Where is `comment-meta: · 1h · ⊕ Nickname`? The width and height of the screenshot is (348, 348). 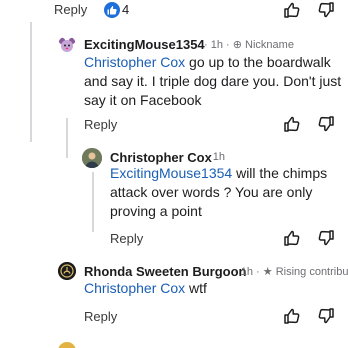 comment-meta: · 1h · ⊕ Nickname is located at coordinates (249, 45).